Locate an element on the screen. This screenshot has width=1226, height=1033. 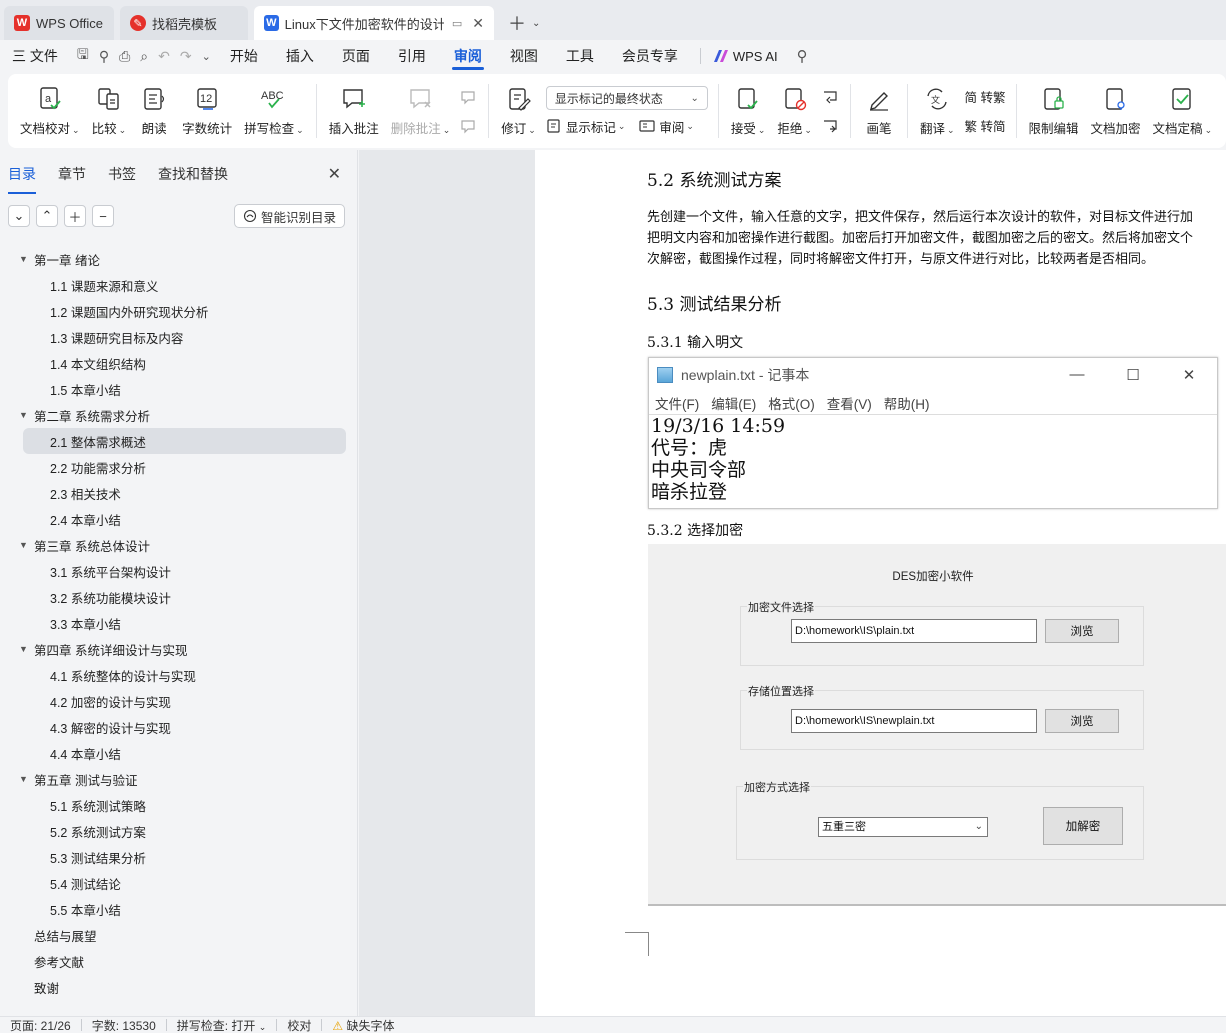
tab-sections: 章节 is located at coordinates (72, 174).